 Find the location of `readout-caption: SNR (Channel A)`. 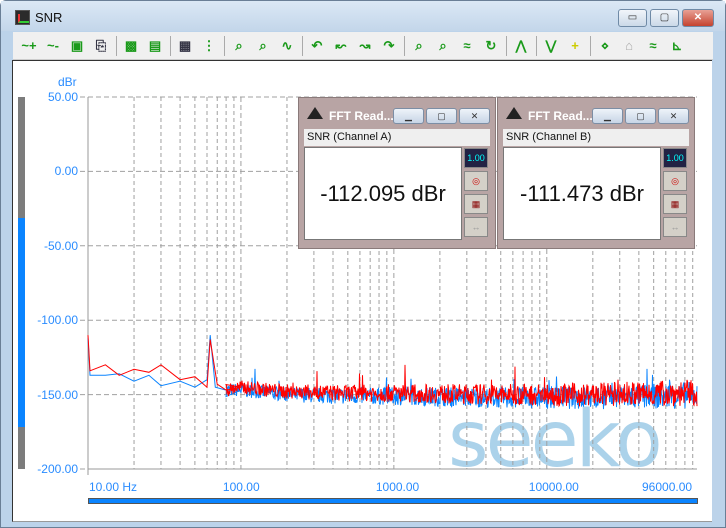

readout-caption: SNR (Channel A) is located at coordinates (397, 137).